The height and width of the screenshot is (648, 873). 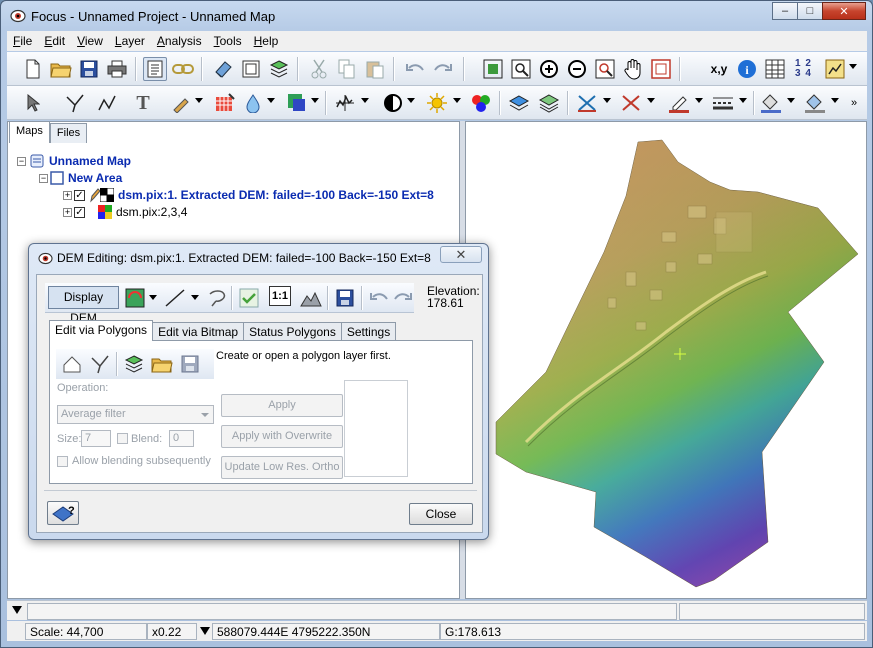 I want to click on fill-color-dropdown-icon, so click(x=791, y=100).